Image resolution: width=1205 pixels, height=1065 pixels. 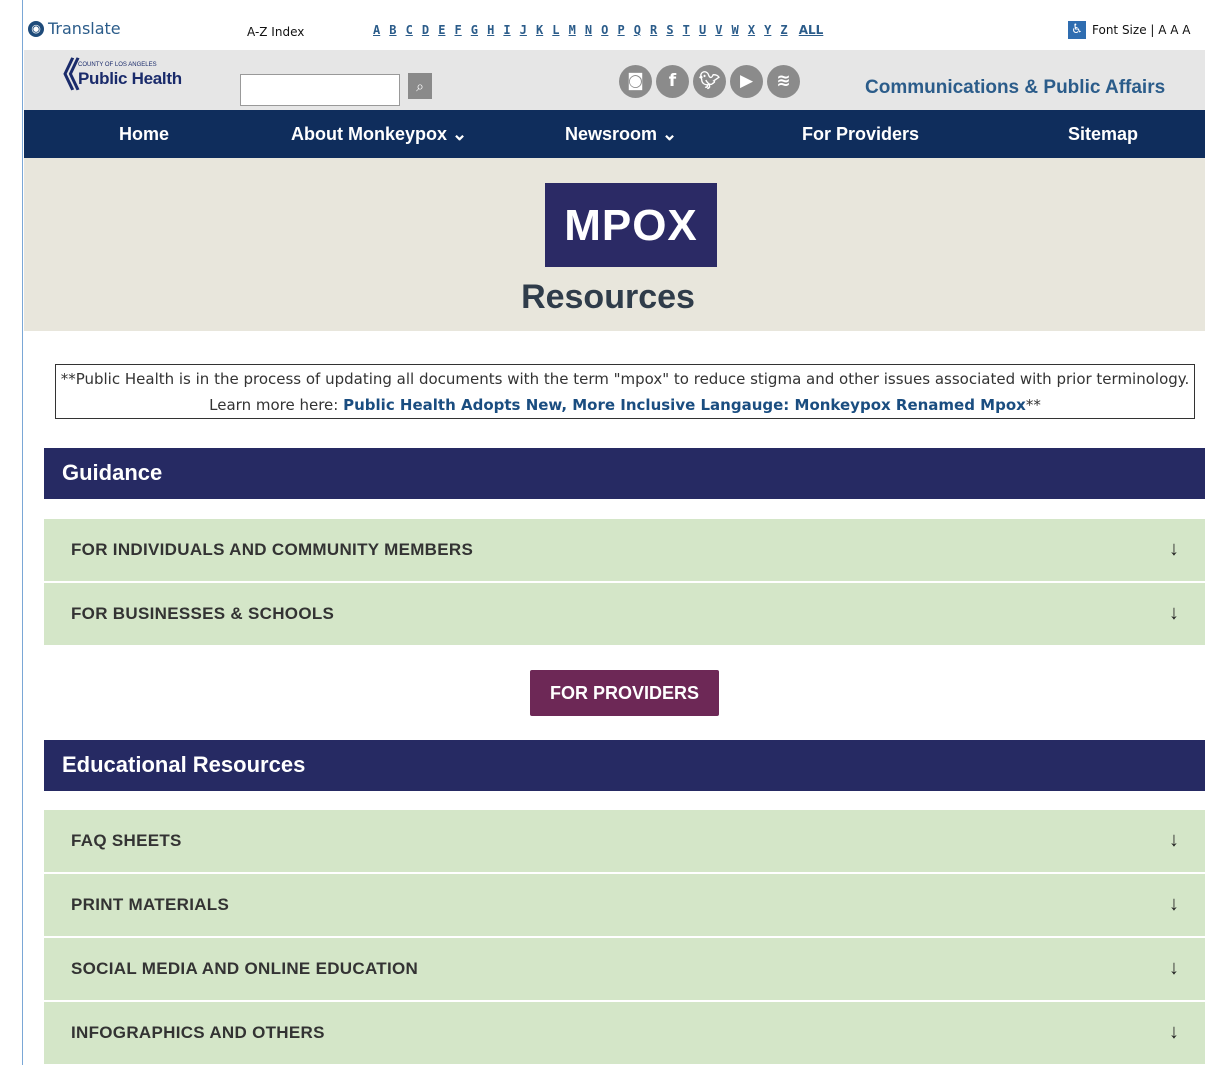 I want to click on az-letter-d: D, so click(x=430, y=30).